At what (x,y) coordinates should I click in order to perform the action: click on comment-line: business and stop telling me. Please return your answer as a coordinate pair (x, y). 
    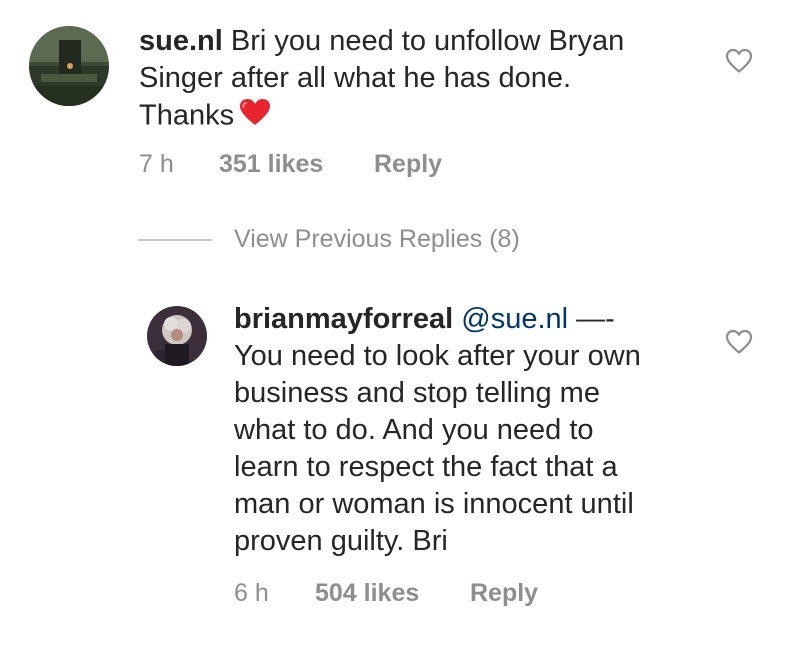
    Looking at the image, I should click on (417, 393).